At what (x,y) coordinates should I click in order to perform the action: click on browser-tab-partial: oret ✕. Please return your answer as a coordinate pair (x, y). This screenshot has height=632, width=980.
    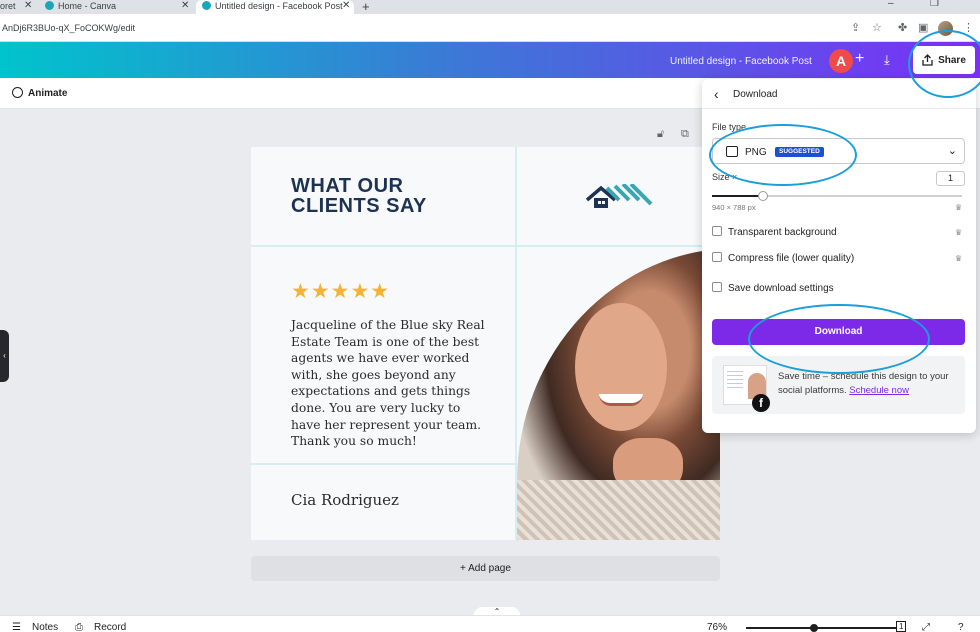
    Looking at the image, I should click on (18, 7).